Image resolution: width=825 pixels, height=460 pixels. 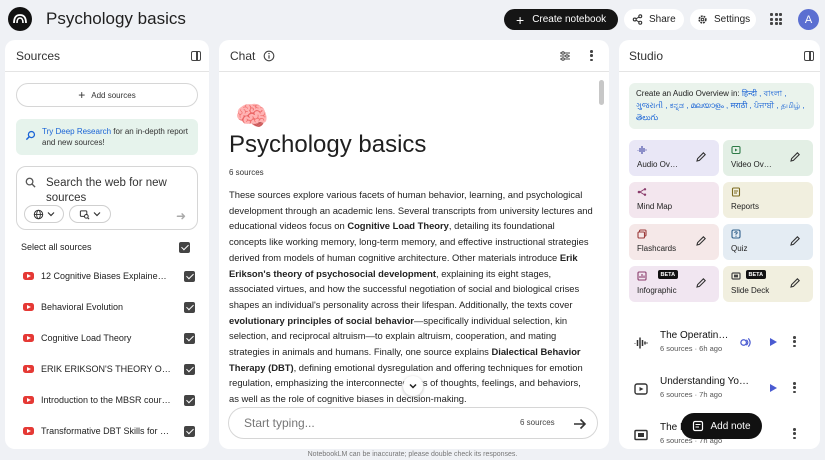 I want to click on beta-badge: BETA, so click(x=668, y=274).